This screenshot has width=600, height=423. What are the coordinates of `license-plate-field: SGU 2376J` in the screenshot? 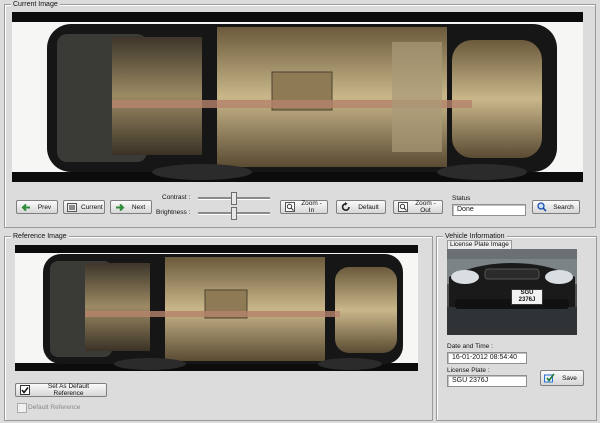 It's located at (487, 381).